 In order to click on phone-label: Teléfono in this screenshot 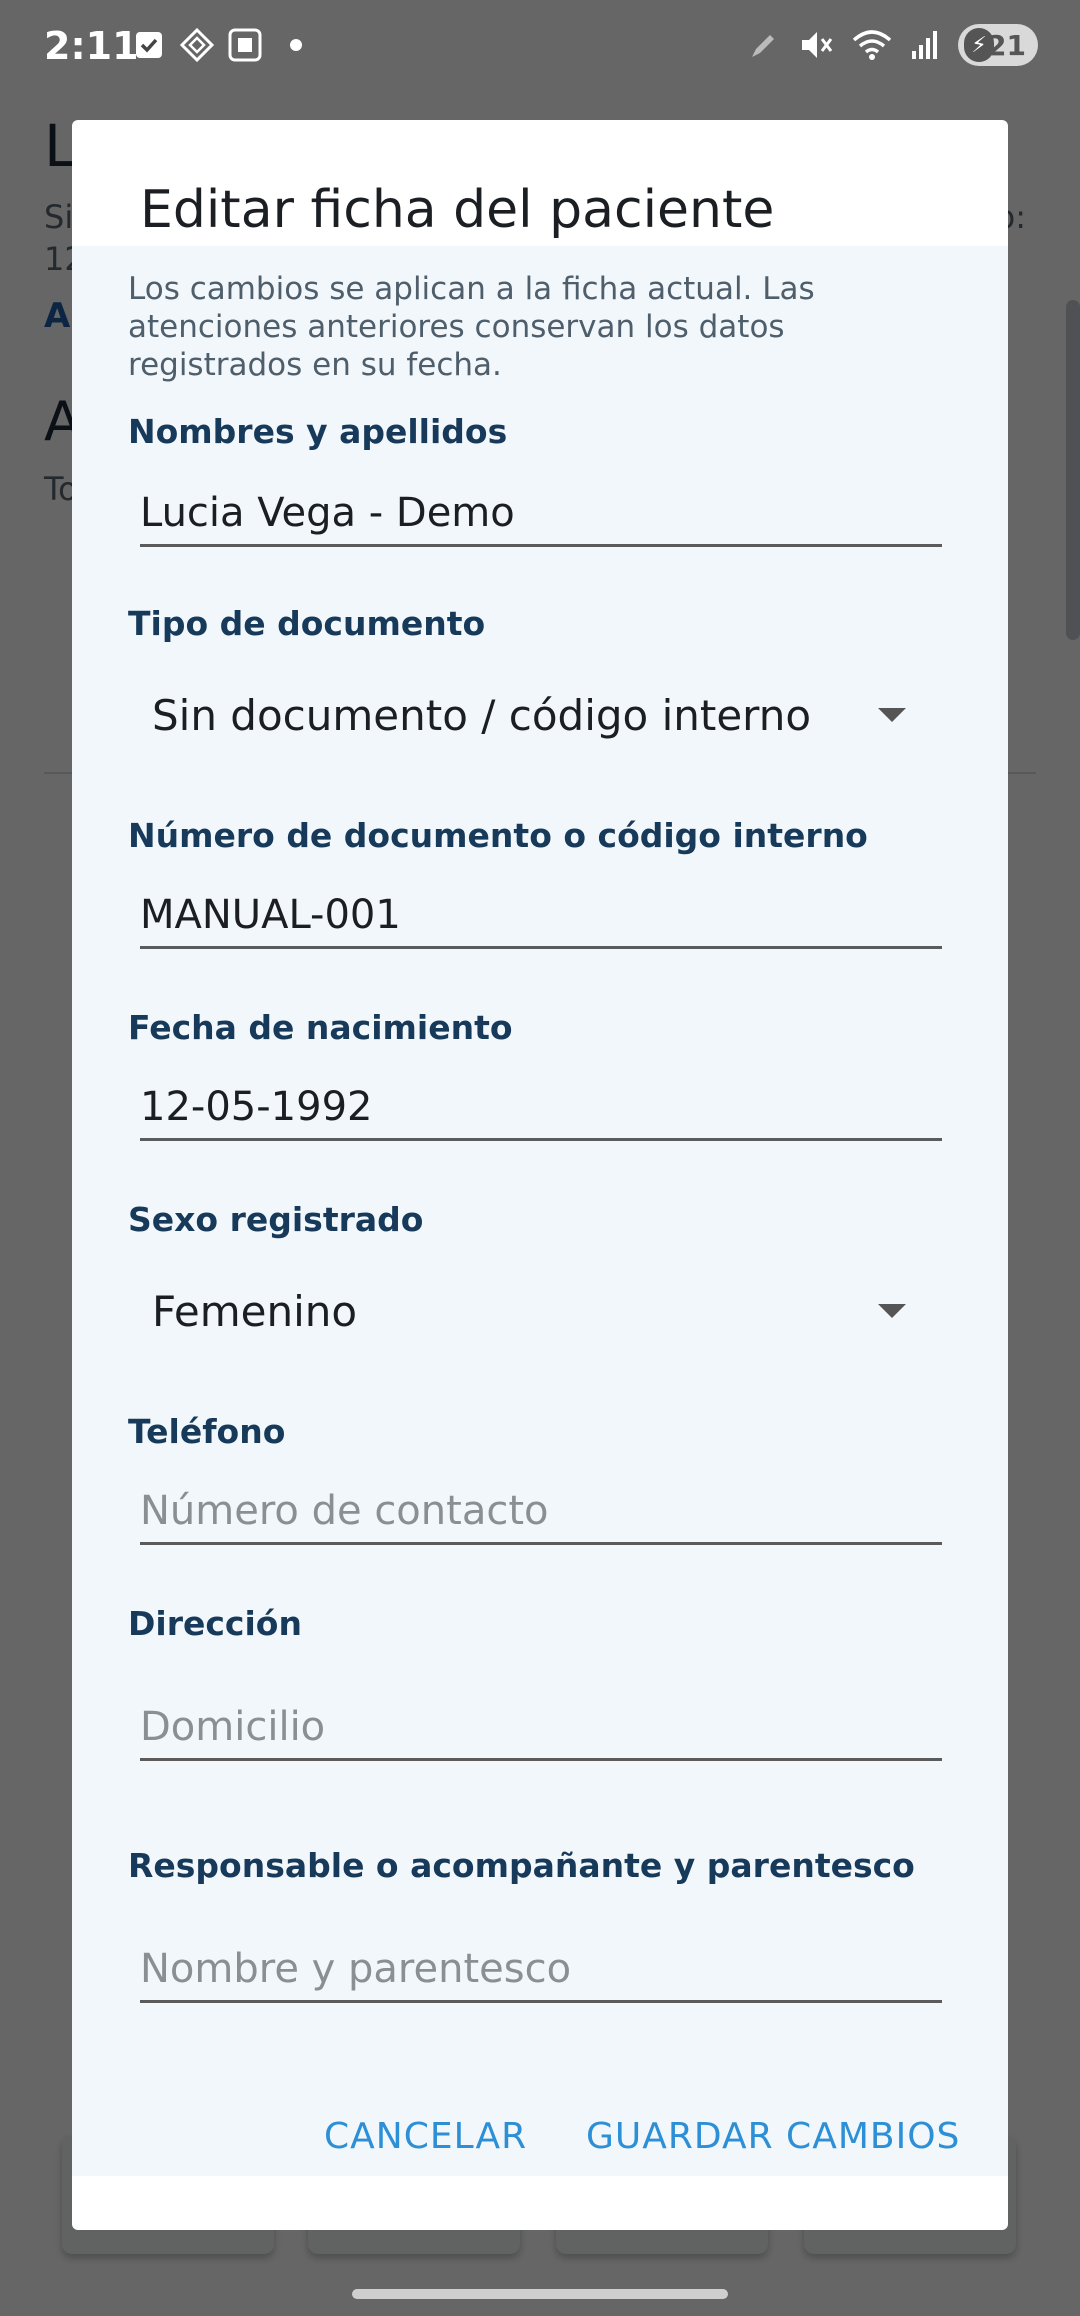, I will do `click(207, 1431)`.